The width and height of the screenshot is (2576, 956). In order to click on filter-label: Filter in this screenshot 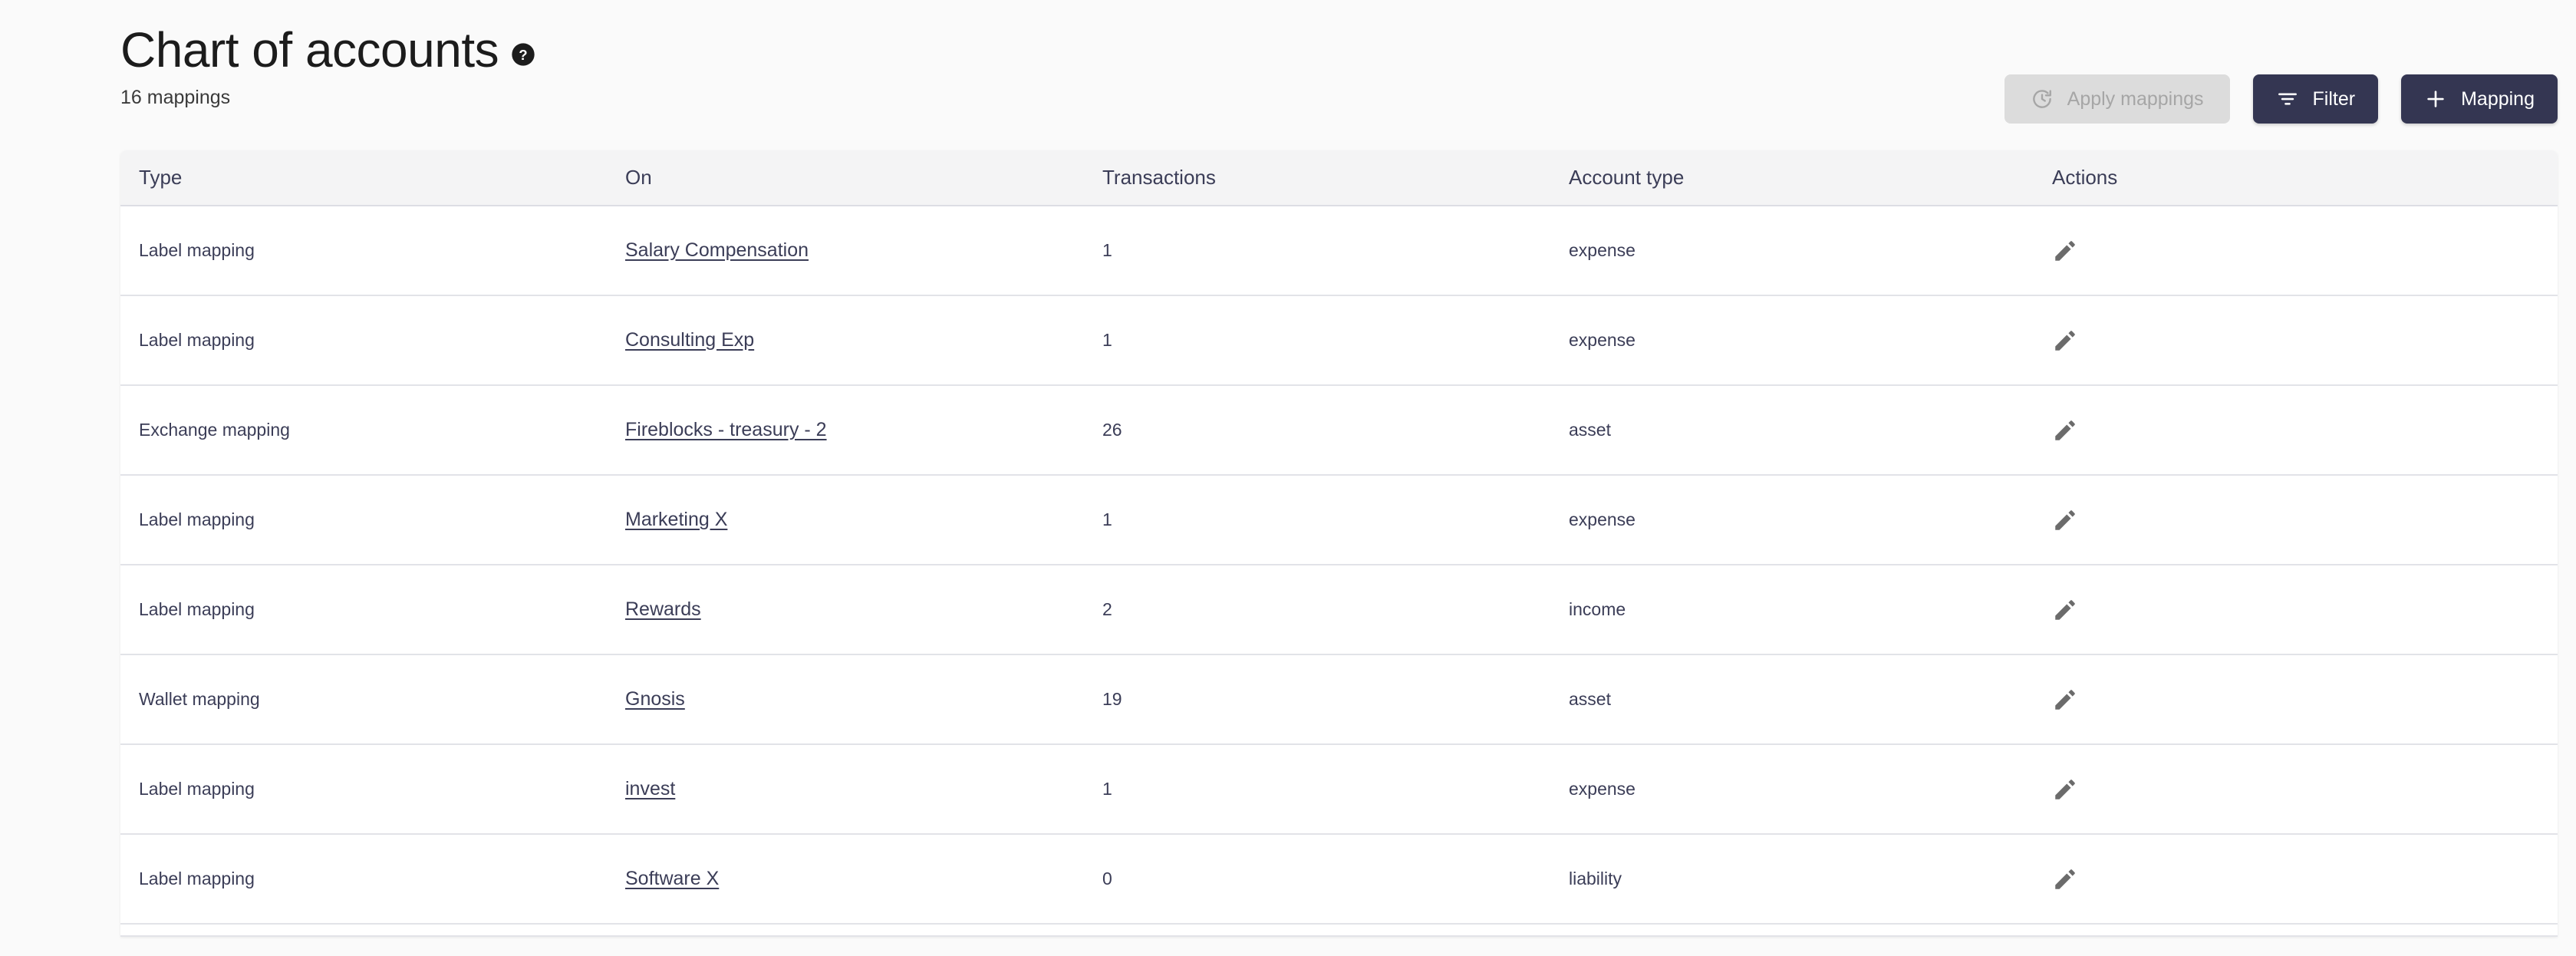, I will do `click(2334, 98)`.